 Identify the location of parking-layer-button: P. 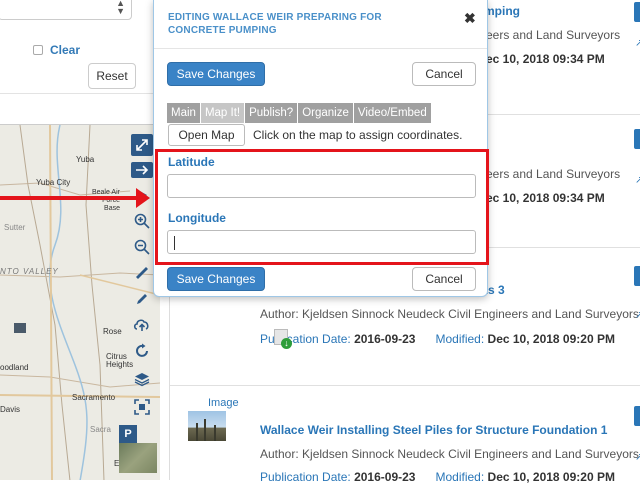
(128, 434).